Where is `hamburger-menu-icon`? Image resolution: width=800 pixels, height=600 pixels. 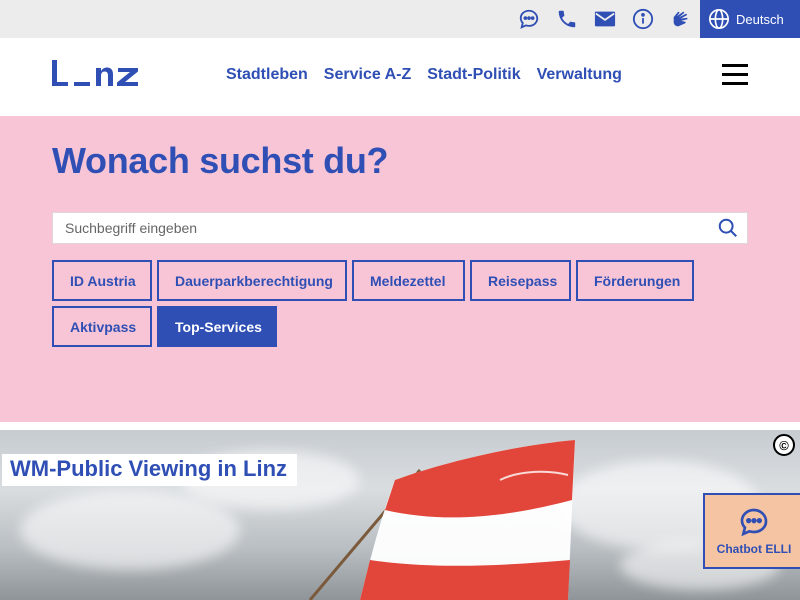 hamburger-menu-icon is located at coordinates (735, 76).